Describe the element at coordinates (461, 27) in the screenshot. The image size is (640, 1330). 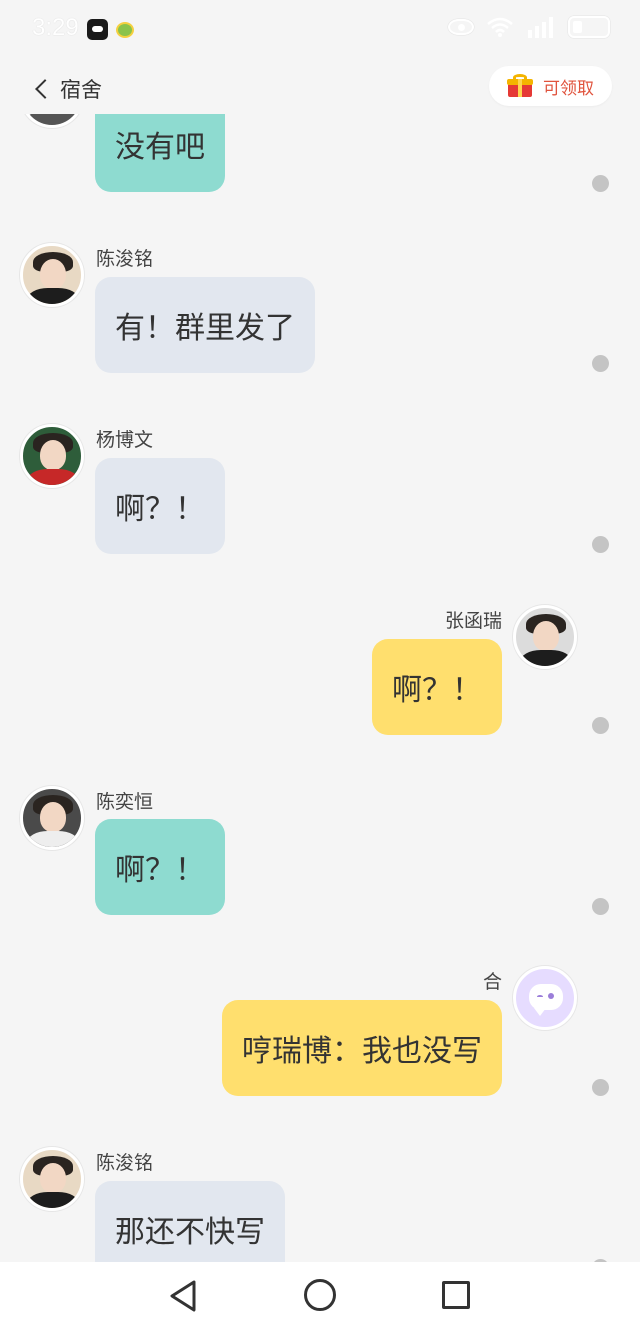
I see `eye-icon` at that location.